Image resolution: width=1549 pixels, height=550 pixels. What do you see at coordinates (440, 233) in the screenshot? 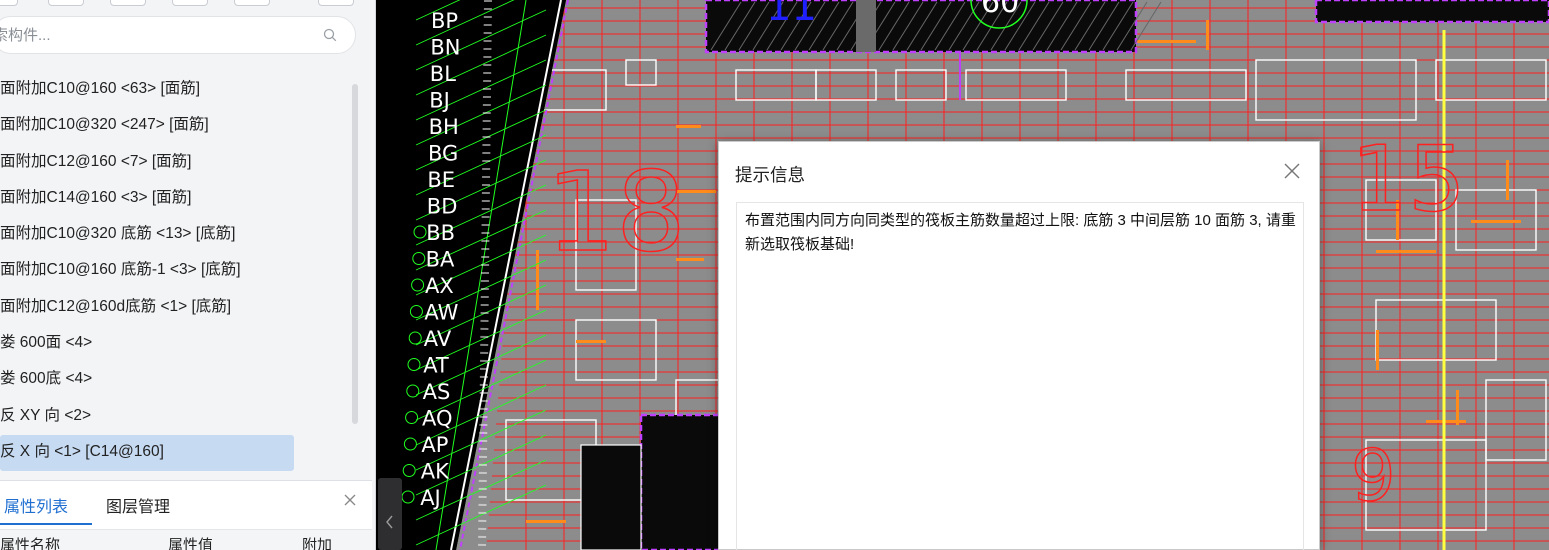
I see `axis-label: BB` at bounding box center [440, 233].